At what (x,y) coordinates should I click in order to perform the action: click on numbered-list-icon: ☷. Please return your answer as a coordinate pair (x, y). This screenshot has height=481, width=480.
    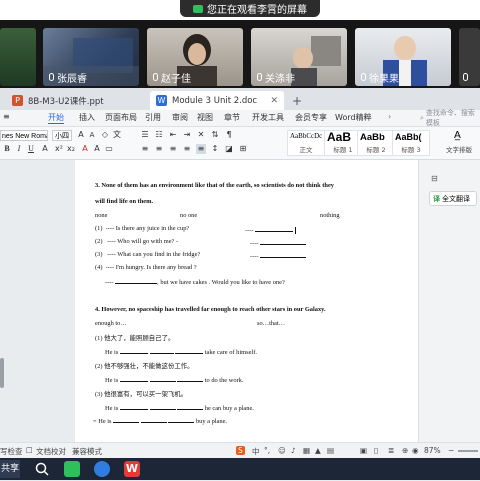
    Looking at the image, I should click on (159, 135).